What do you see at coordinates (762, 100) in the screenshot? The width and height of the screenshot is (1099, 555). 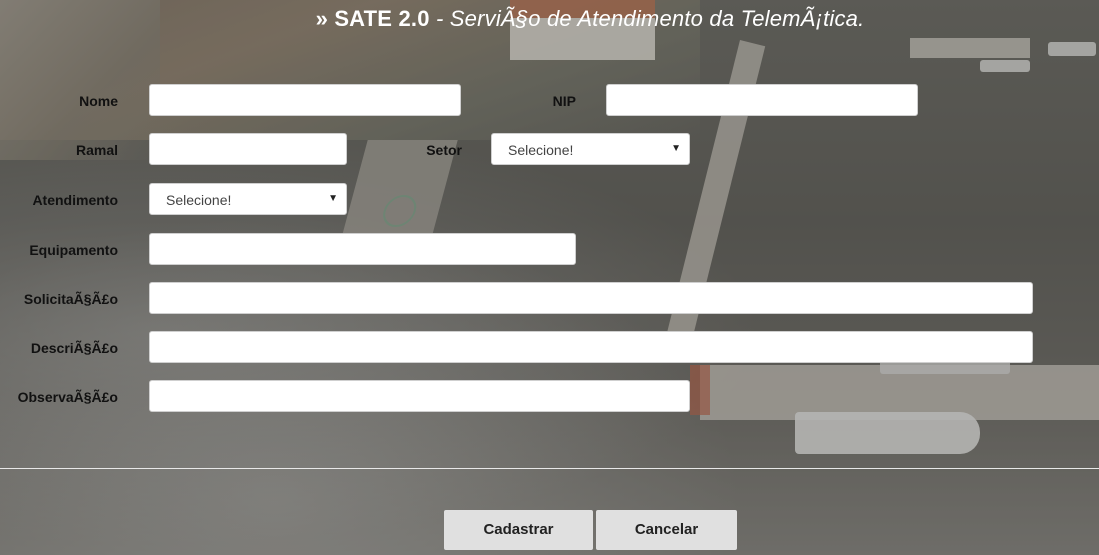 I see `nip-input` at bounding box center [762, 100].